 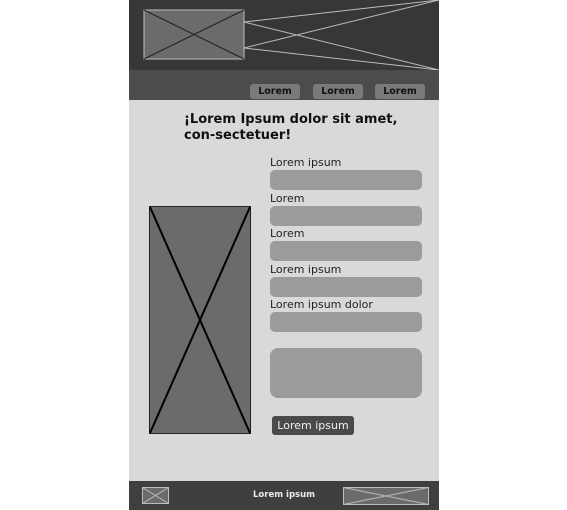 I want to click on field-label-5: Lorem ipsum dolor, so click(x=321, y=304).